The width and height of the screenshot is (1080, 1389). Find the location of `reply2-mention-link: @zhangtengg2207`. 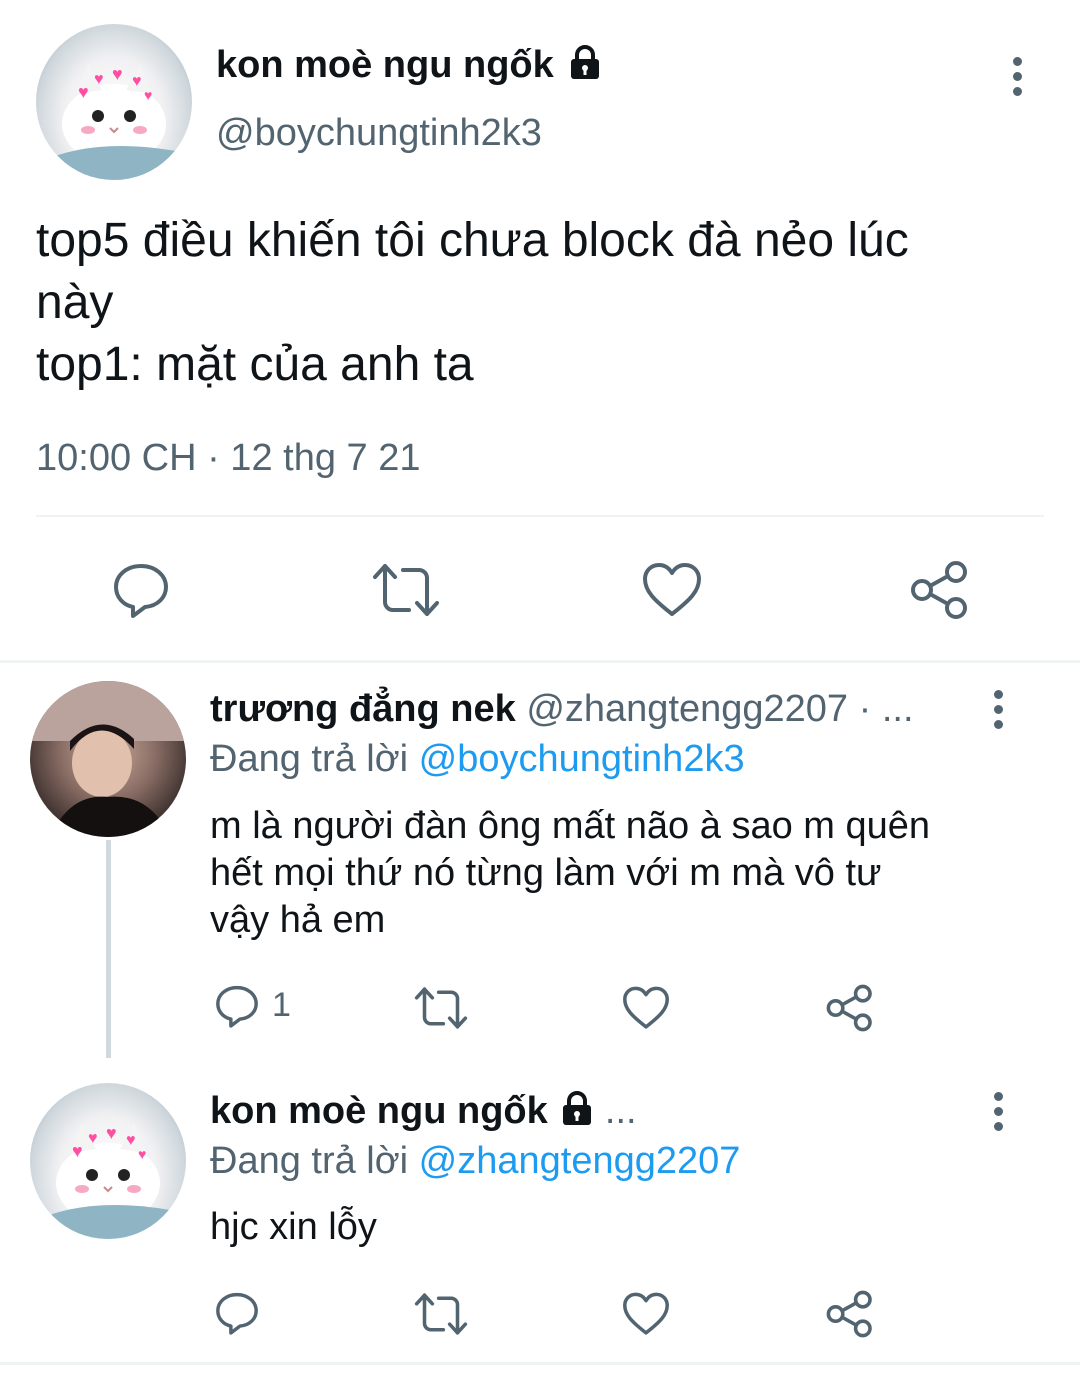

reply2-mention-link: @zhangtengg2207 is located at coordinates (580, 1161).